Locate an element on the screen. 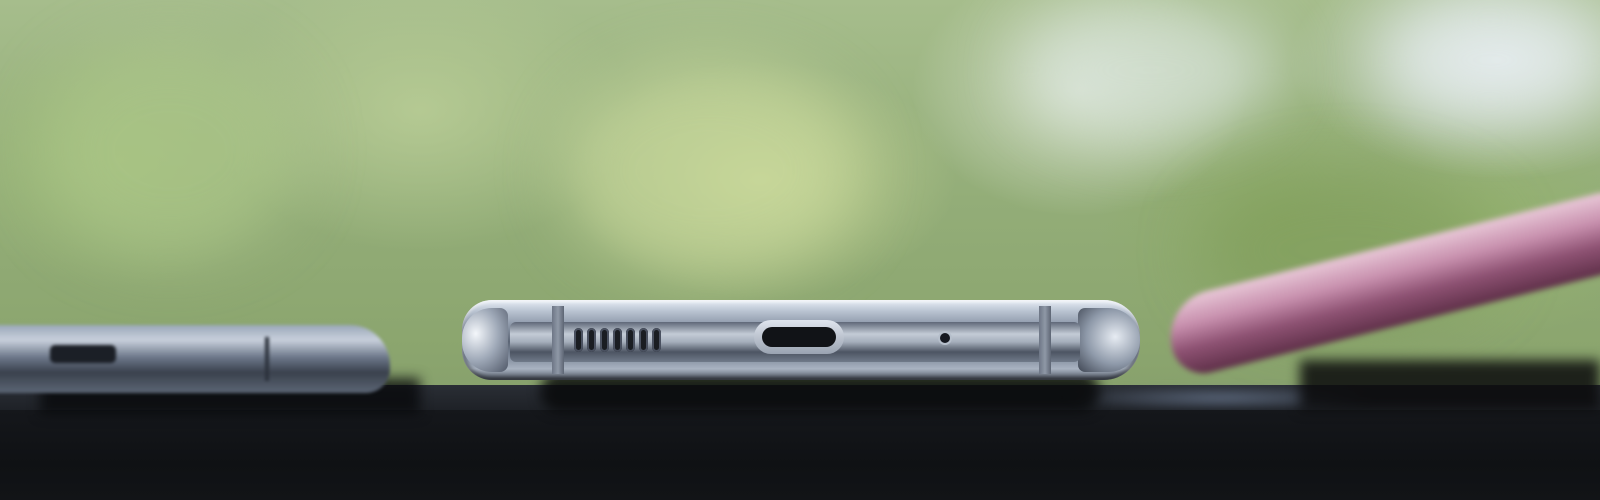 This screenshot has height=500, width=1600. speaker-grille is located at coordinates (621, 340).